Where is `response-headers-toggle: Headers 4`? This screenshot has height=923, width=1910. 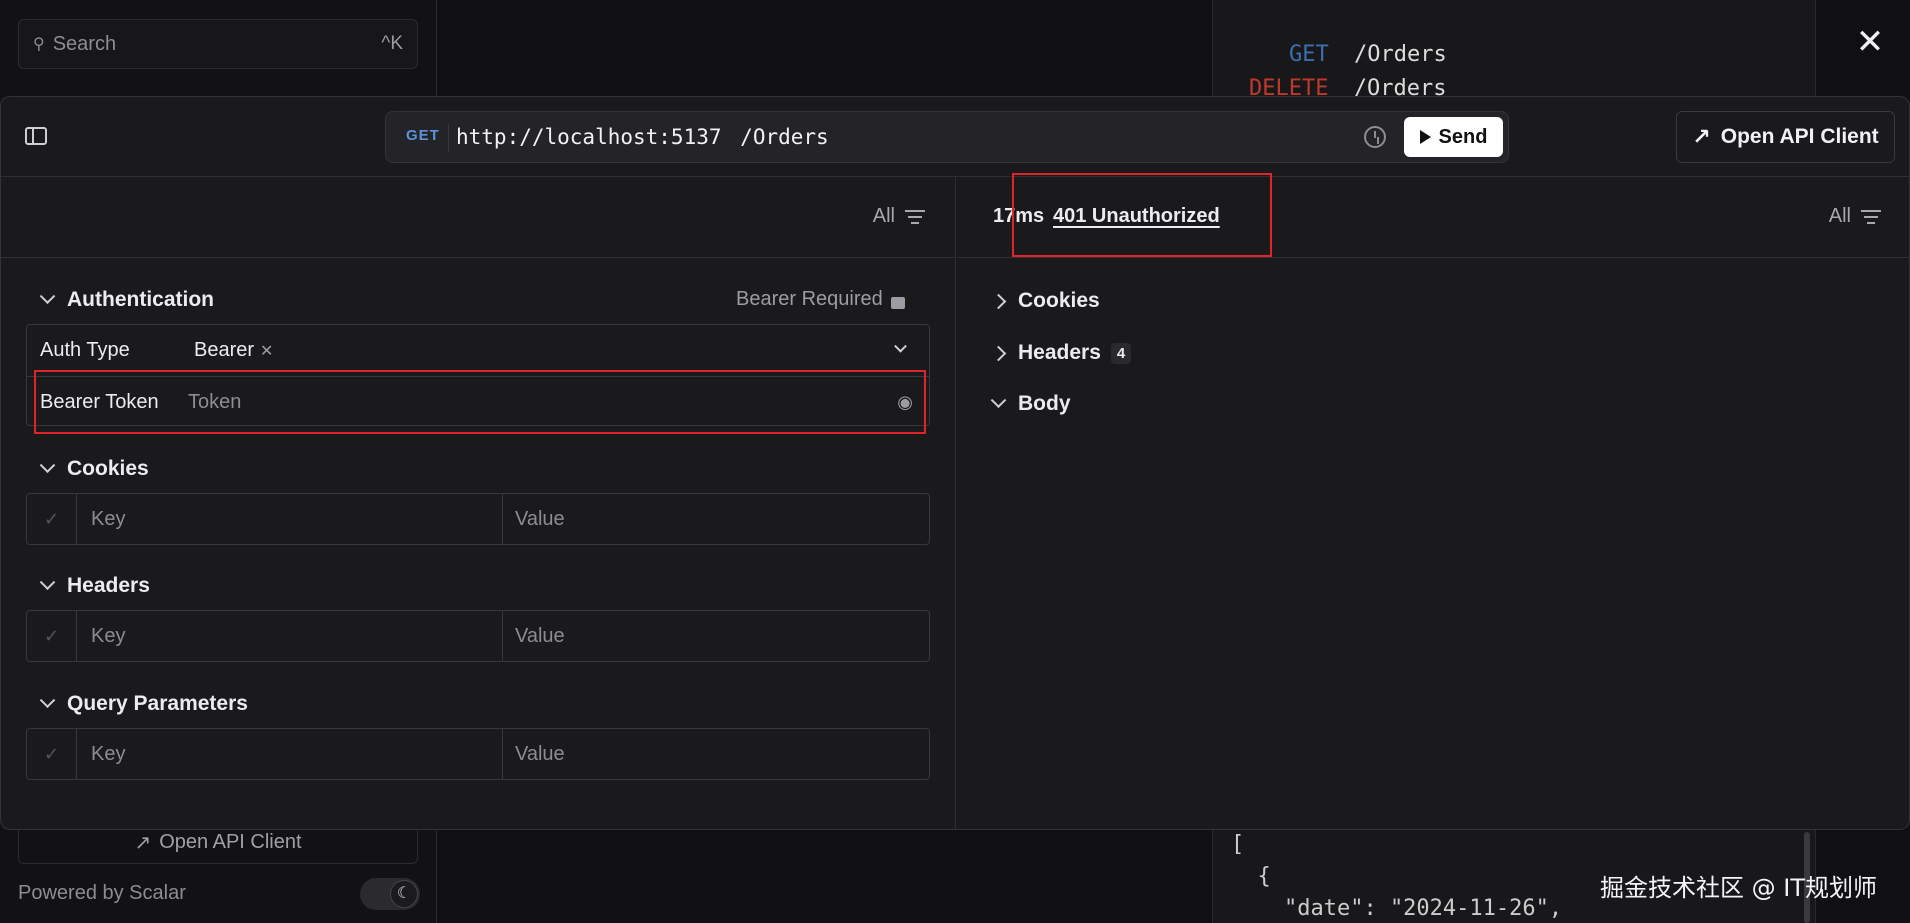 response-headers-toggle: Headers 4 is located at coordinates (1061, 353).